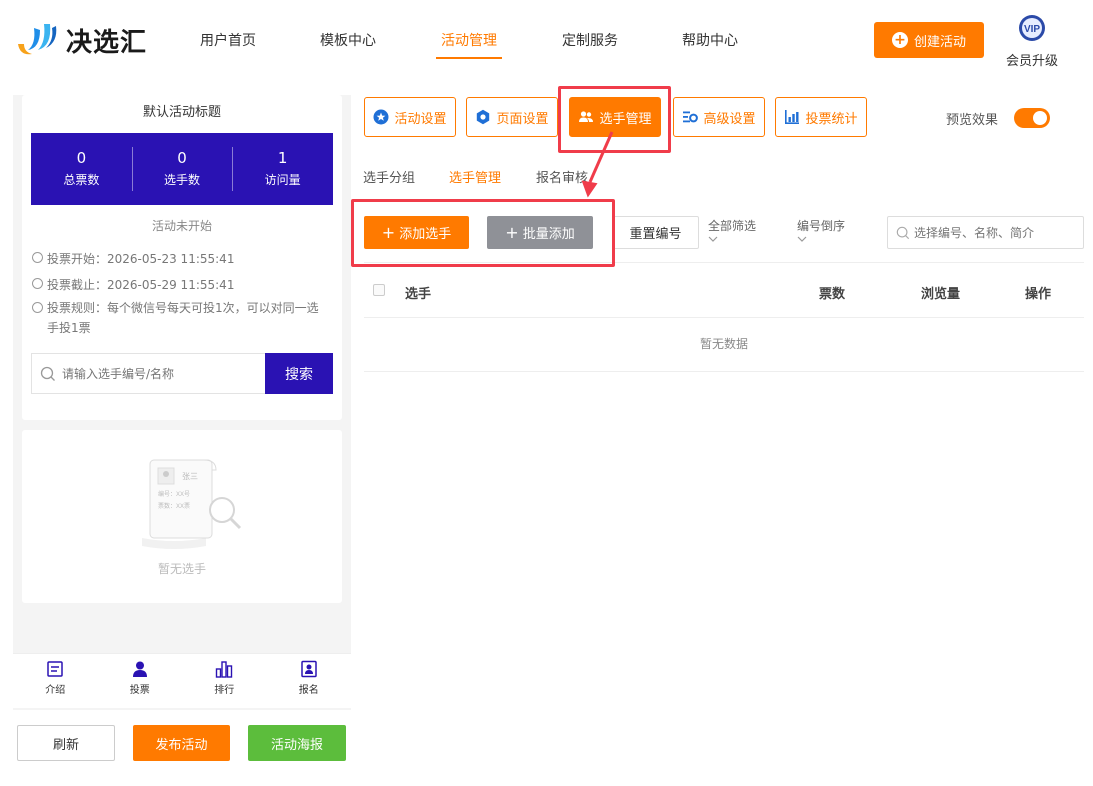 This screenshot has width=1093, height=786. I want to click on document-icon, so click(55, 669).